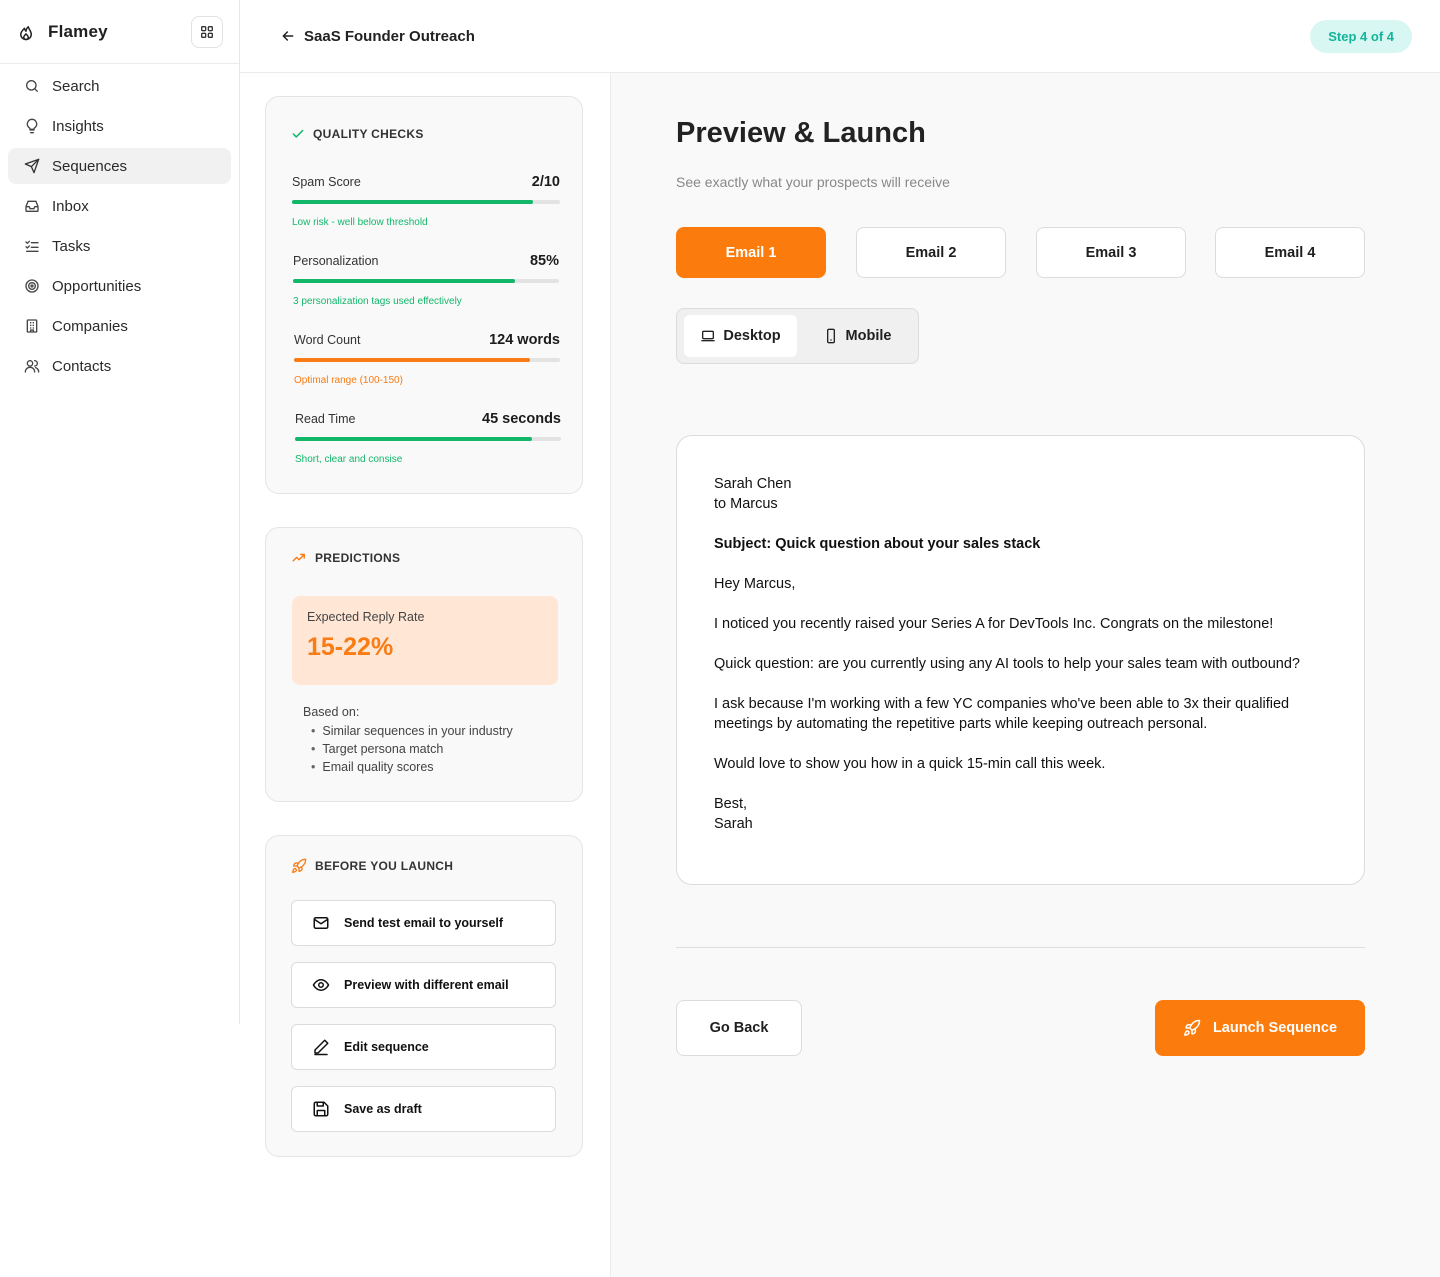  Describe the element at coordinates (32, 366) in the screenshot. I see `users-icon` at that location.